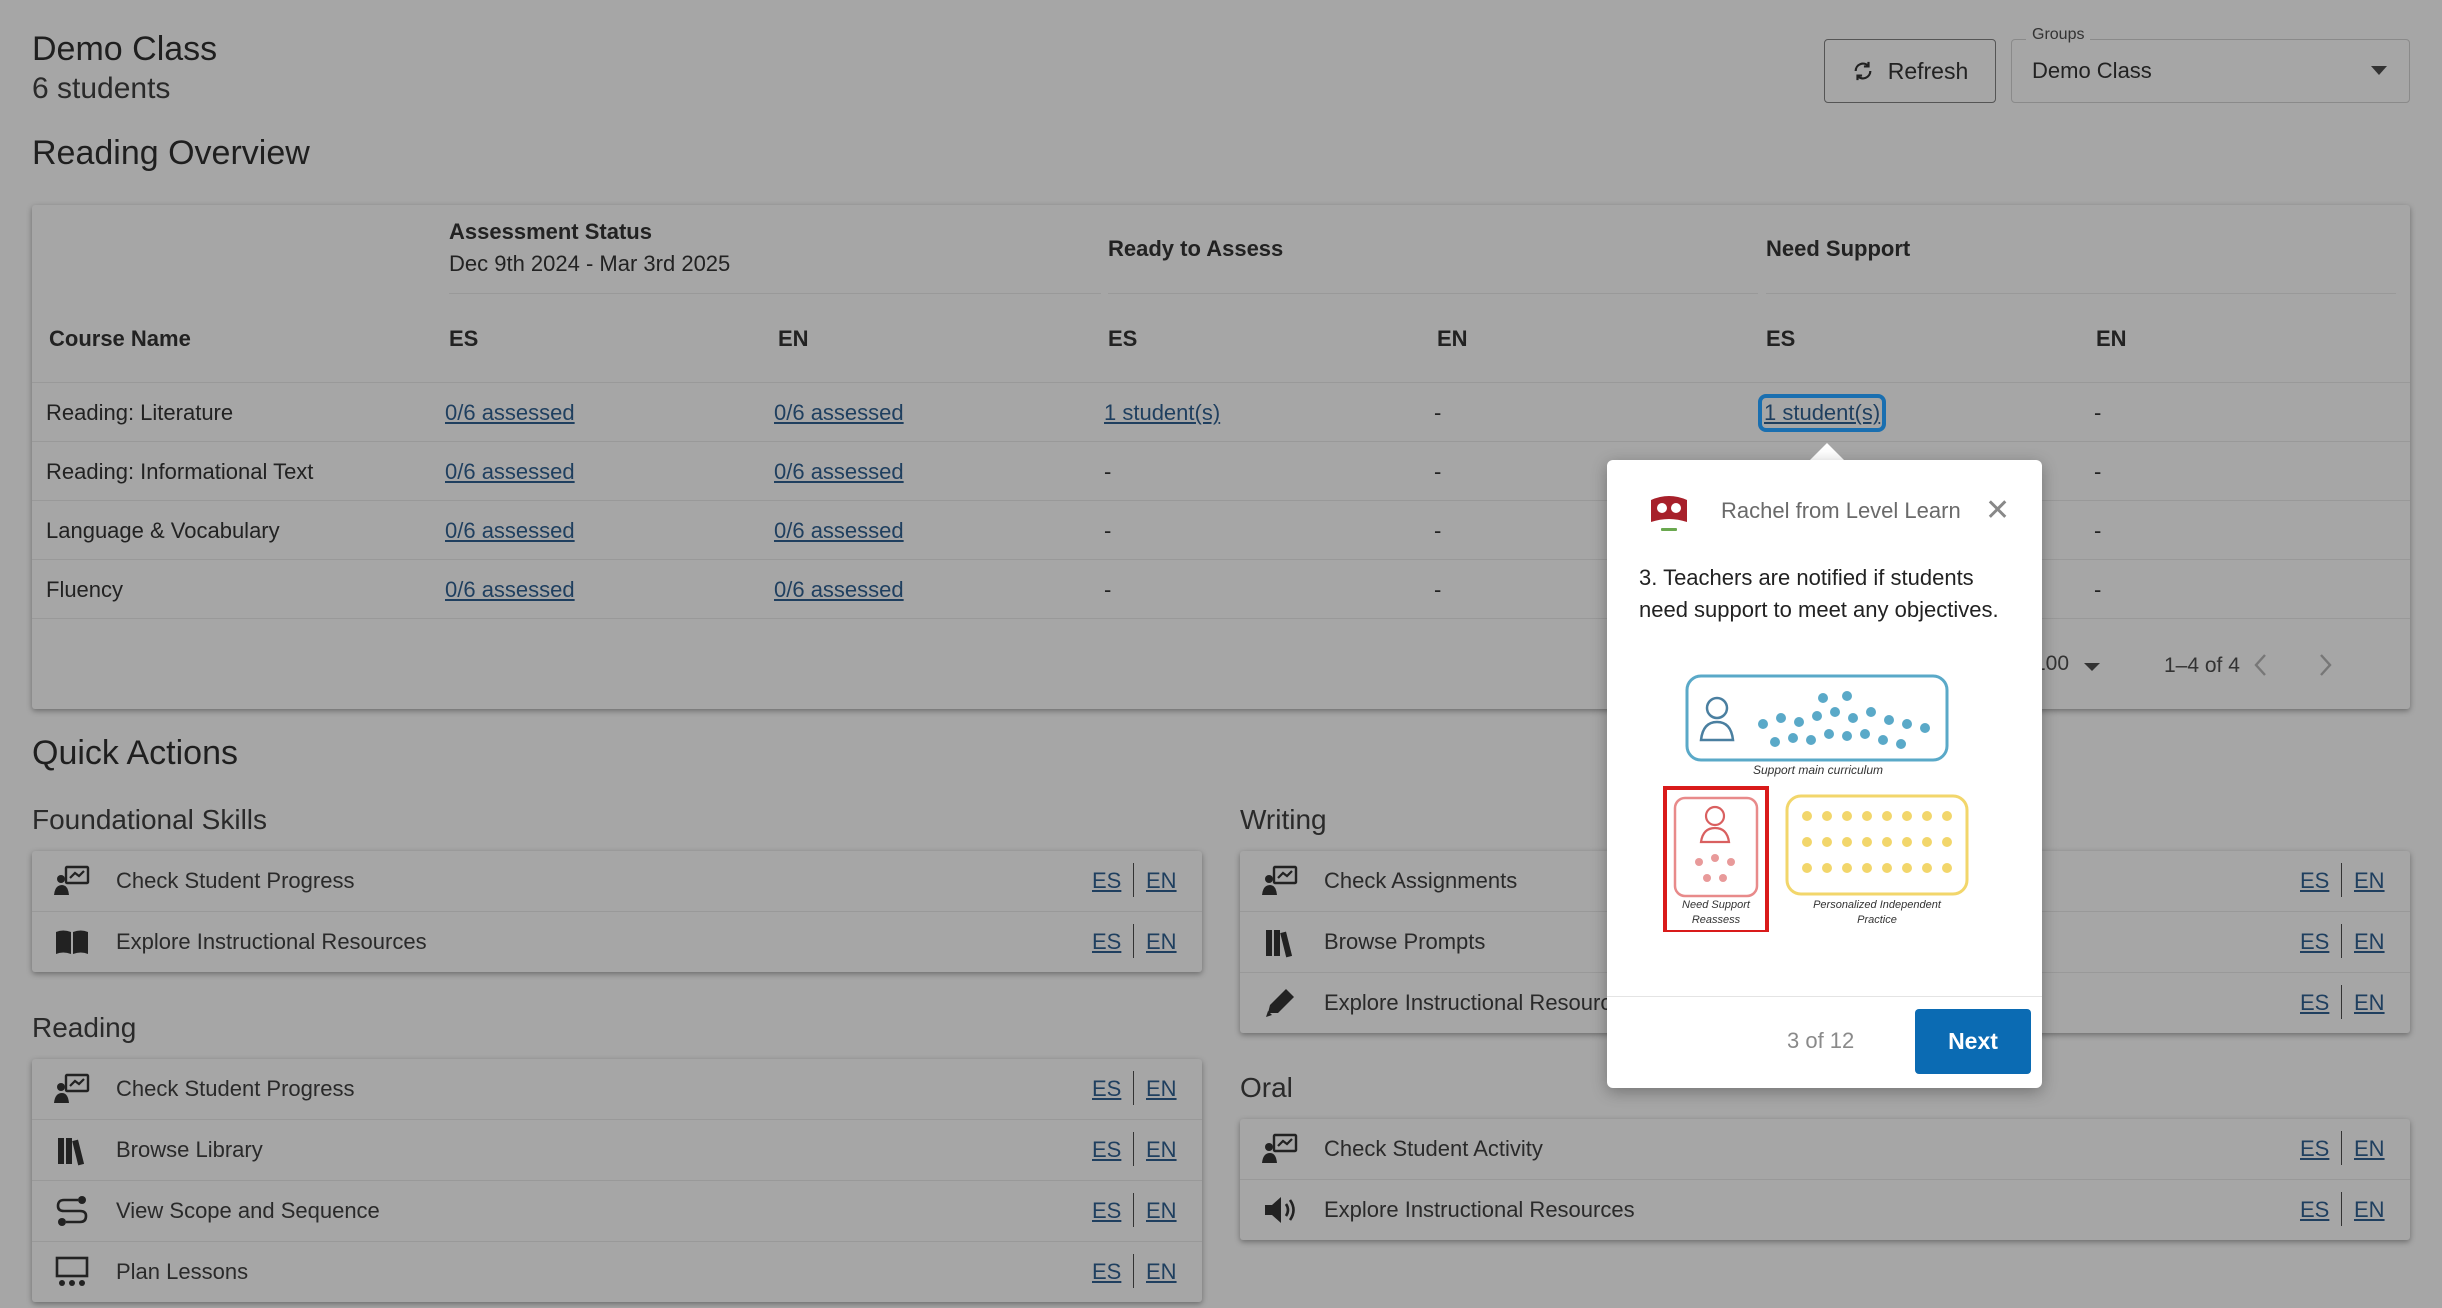 Image resolution: width=2442 pixels, height=1308 pixels. What do you see at coordinates (2092, 667) in the screenshot?
I see `chevron-down-icon` at bounding box center [2092, 667].